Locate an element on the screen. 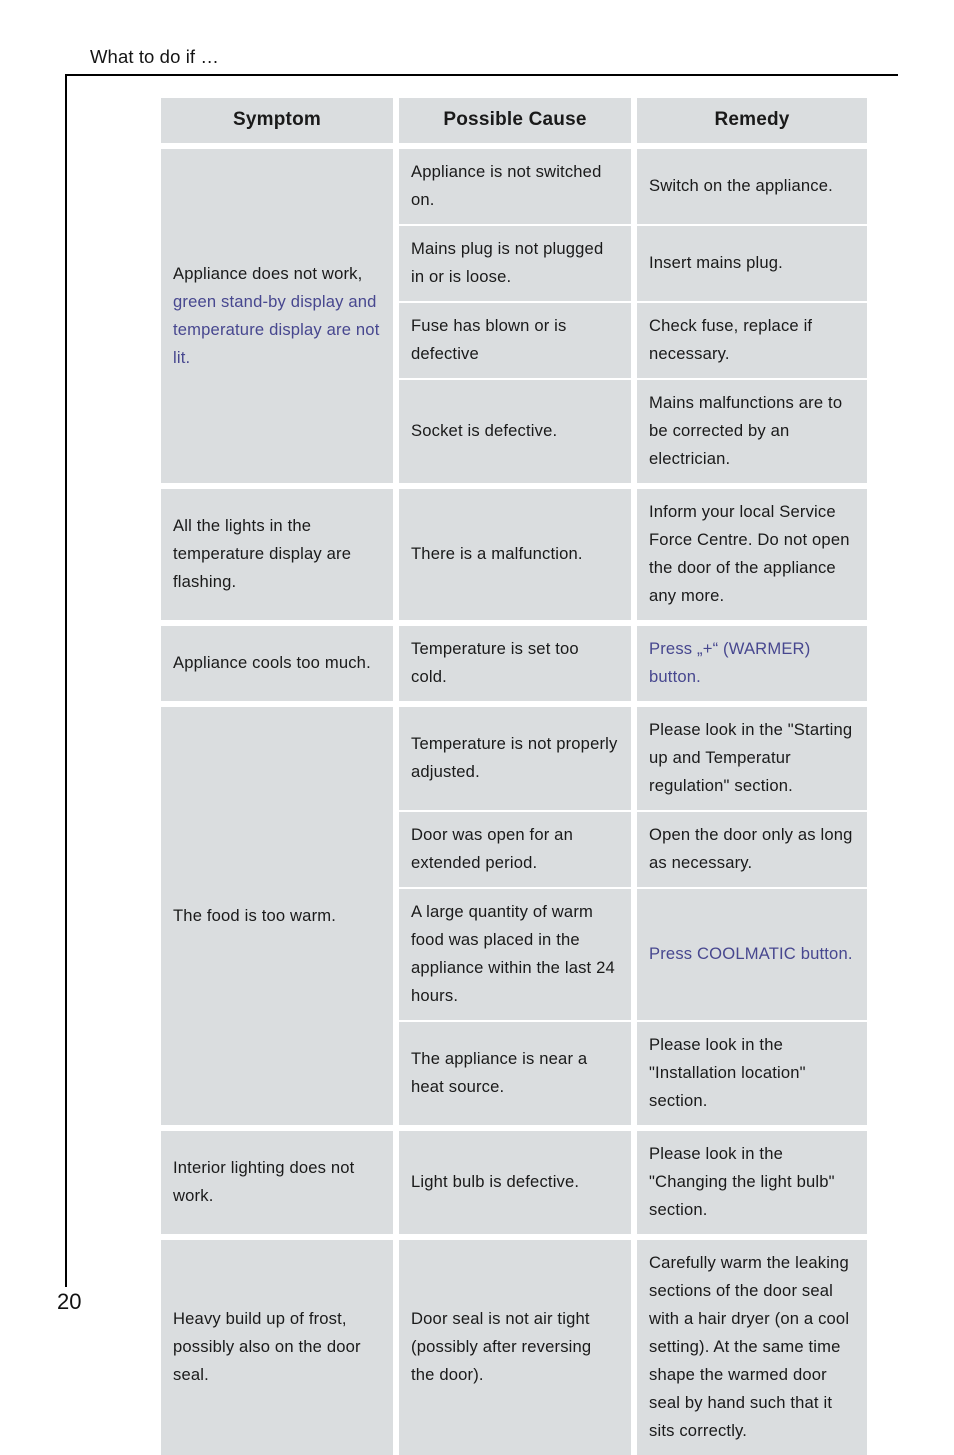  possible-cause-text: Temperature is not properly adjusted. is located at coordinates (514, 757).